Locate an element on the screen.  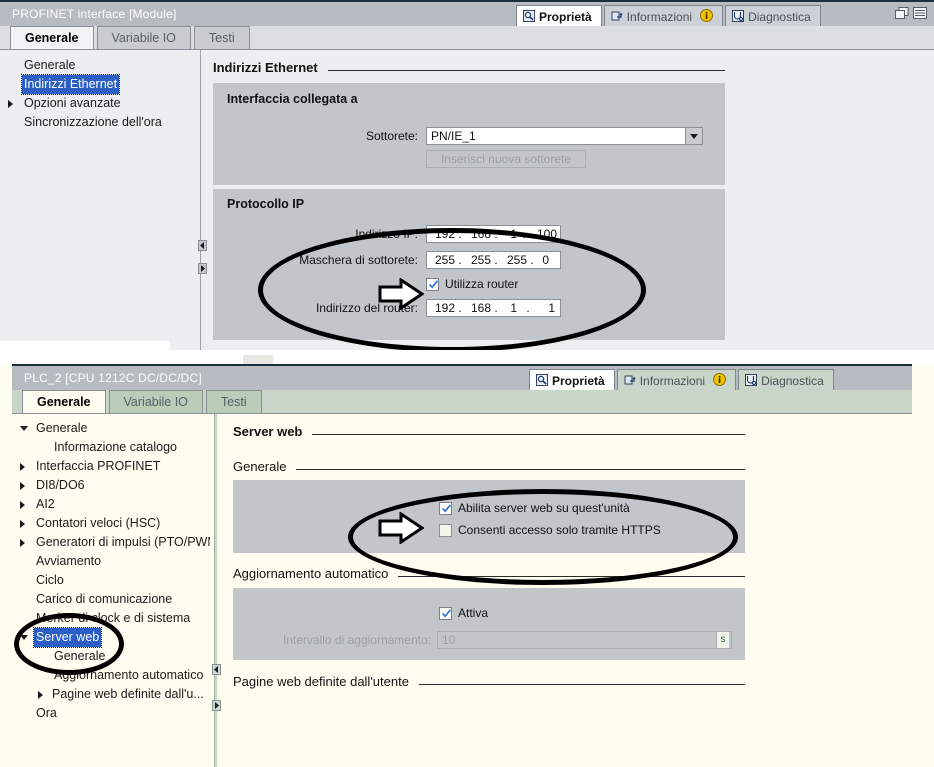
diagnostics-icon is located at coordinates (751, 381).